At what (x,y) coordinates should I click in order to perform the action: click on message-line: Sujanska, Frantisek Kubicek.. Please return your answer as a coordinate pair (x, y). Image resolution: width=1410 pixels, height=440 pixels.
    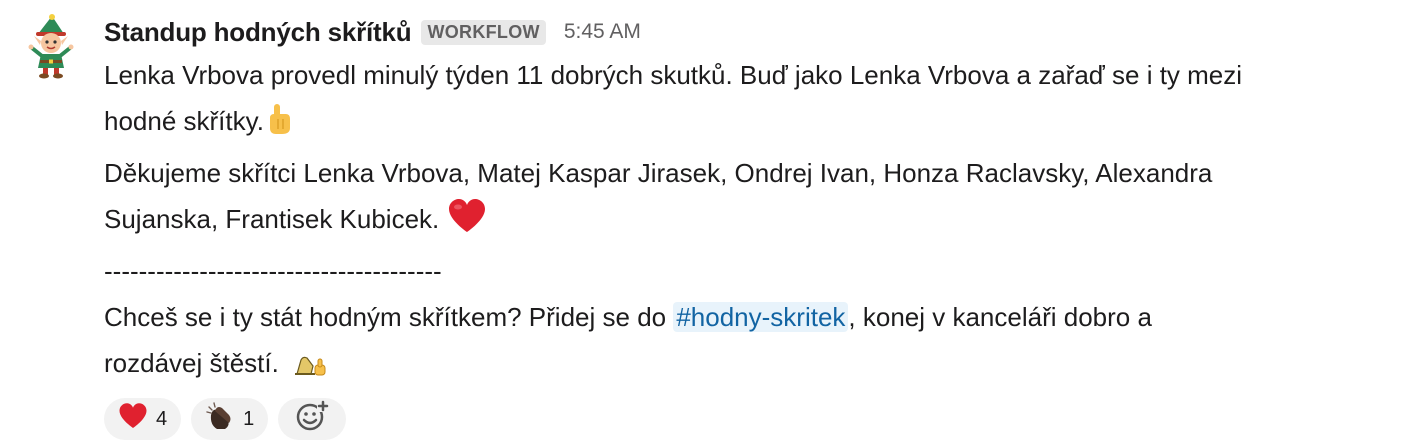
    Looking at the image, I should click on (749, 222).